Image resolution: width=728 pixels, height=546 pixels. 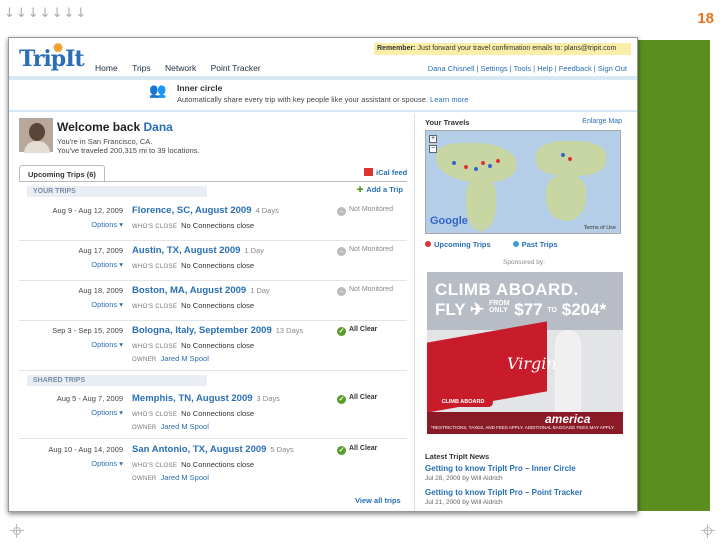 What do you see at coordinates (507, 289) in the screenshot?
I see `ad-headline: CLIMB ABOARD.` at bounding box center [507, 289].